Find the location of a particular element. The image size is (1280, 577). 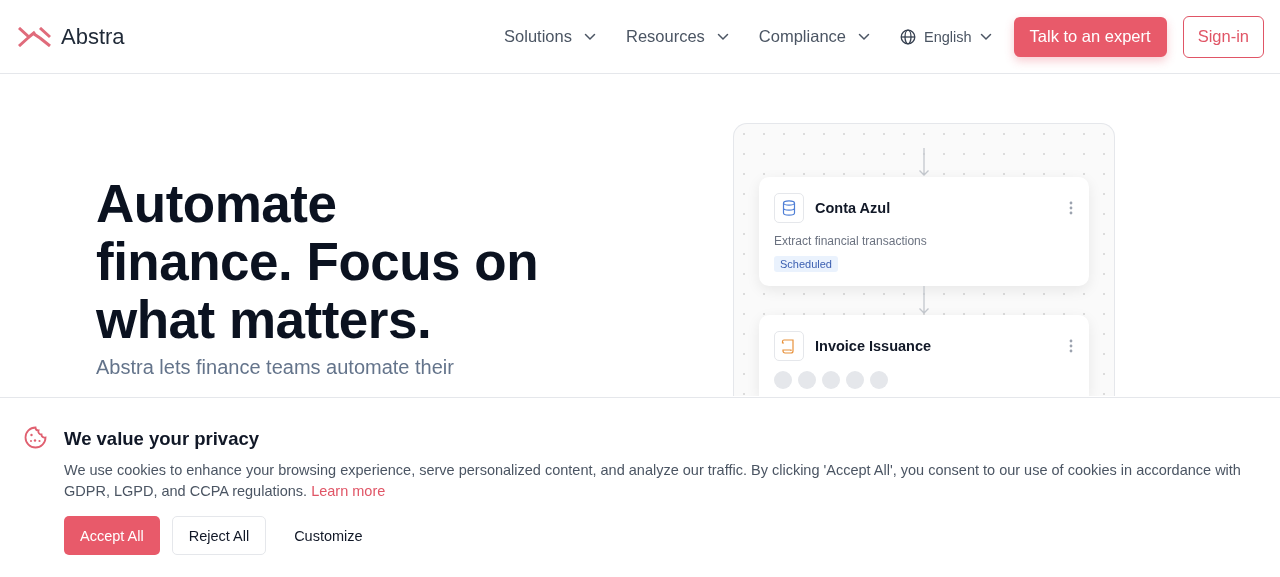

step-title: Invoice Issuance is located at coordinates (874, 346).